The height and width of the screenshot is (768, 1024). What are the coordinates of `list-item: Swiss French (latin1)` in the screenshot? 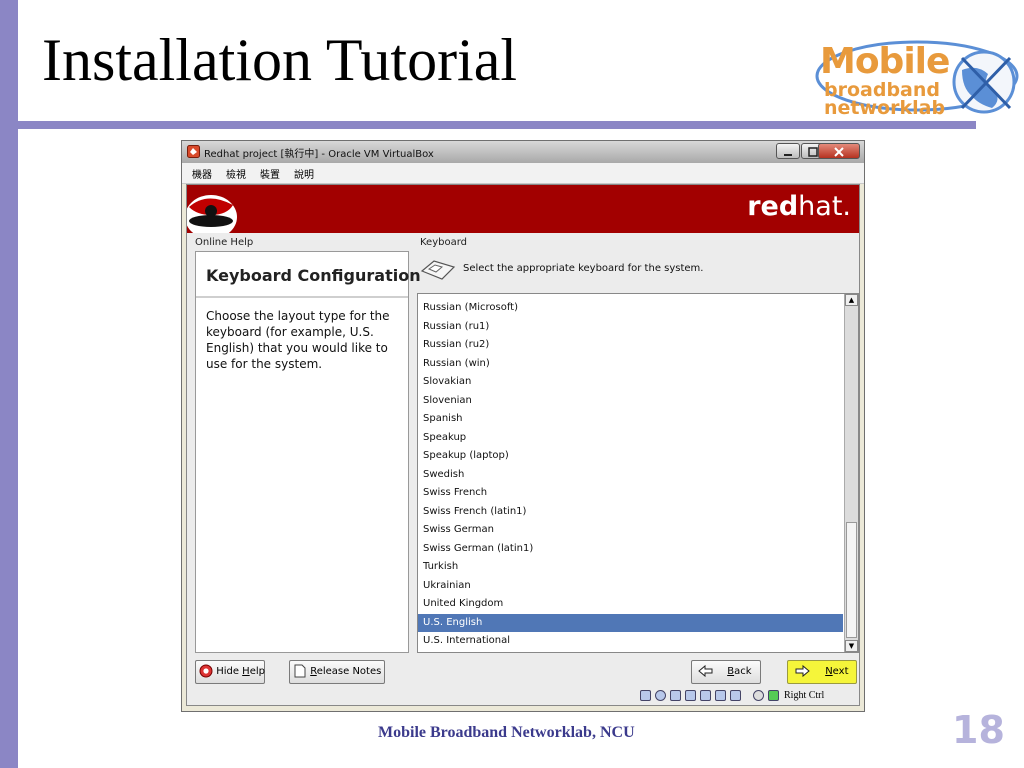 It's located at (630, 512).